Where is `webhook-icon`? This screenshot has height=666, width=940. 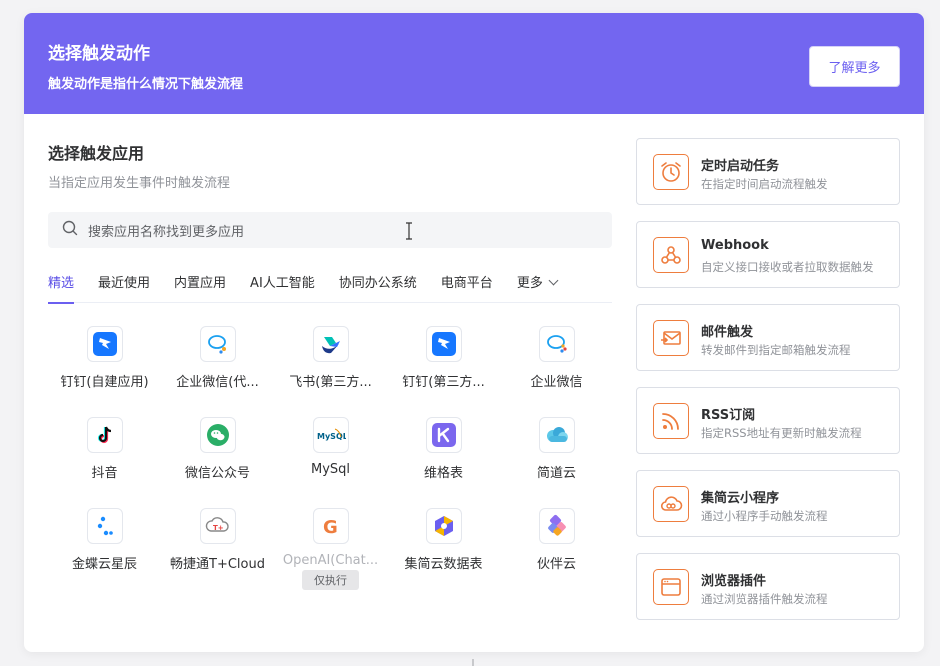
webhook-icon is located at coordinates (671, 255).